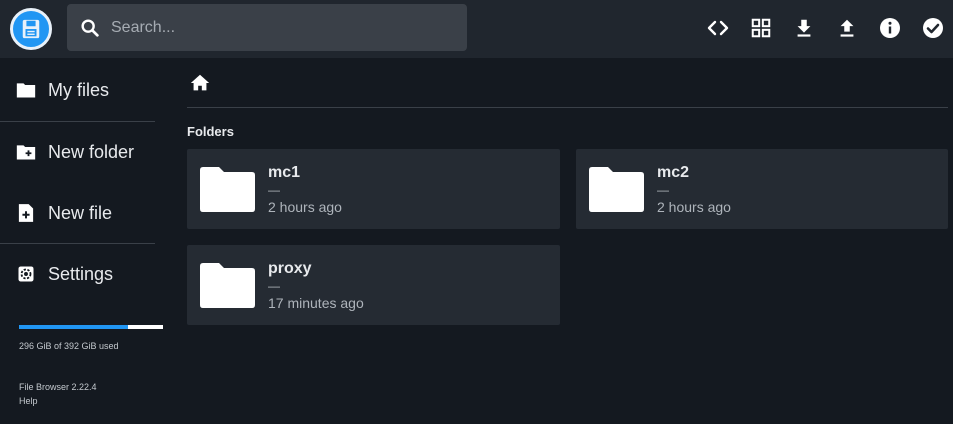  I want to click on settings-icon, so click(26, 274).